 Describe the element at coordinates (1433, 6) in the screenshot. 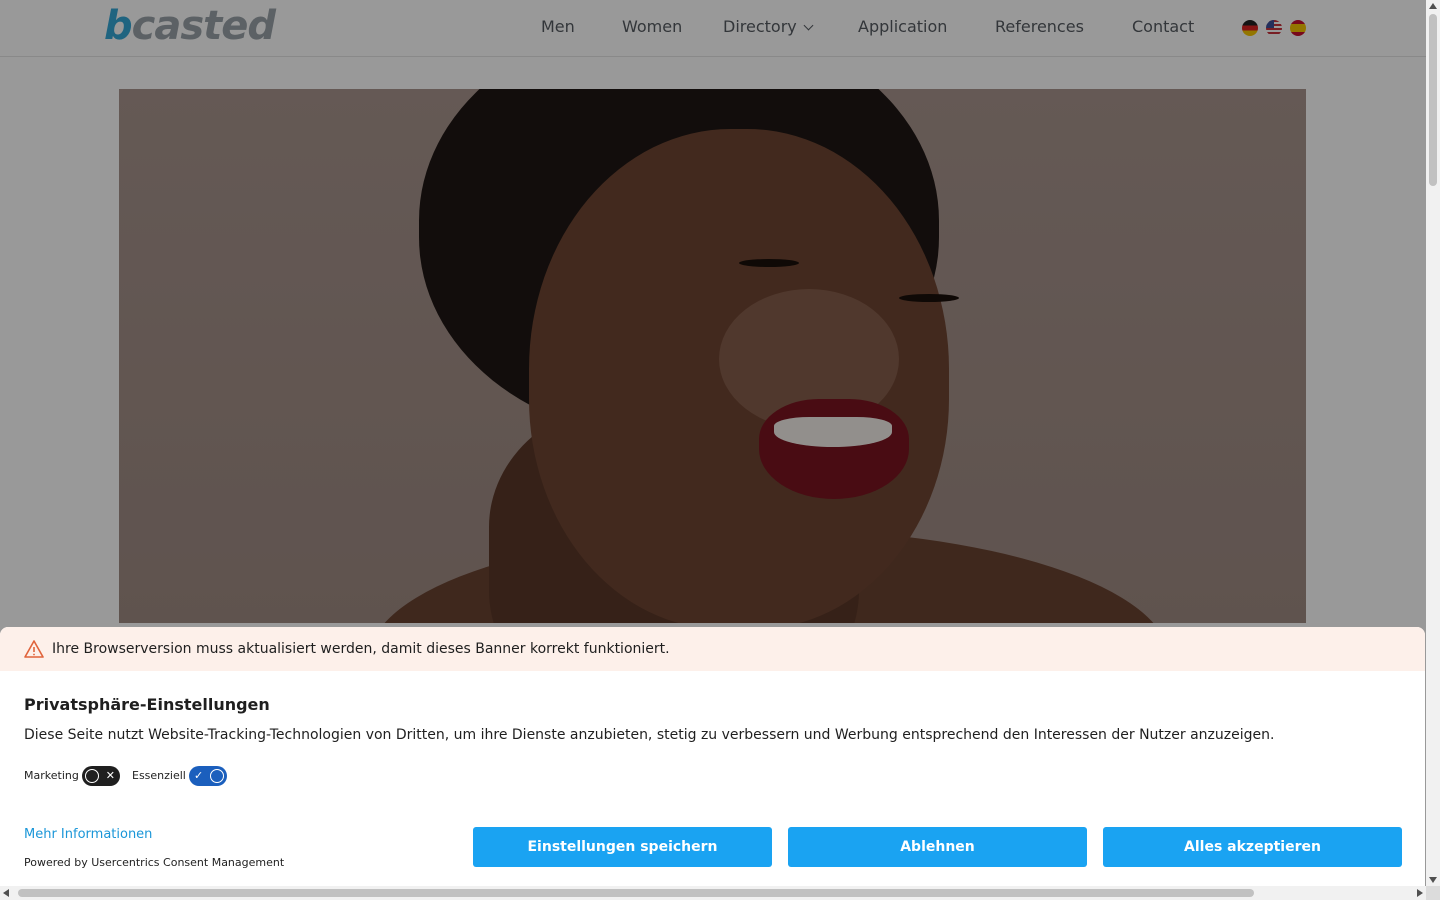

I see `scroll-up-arrow-icon` at that location.